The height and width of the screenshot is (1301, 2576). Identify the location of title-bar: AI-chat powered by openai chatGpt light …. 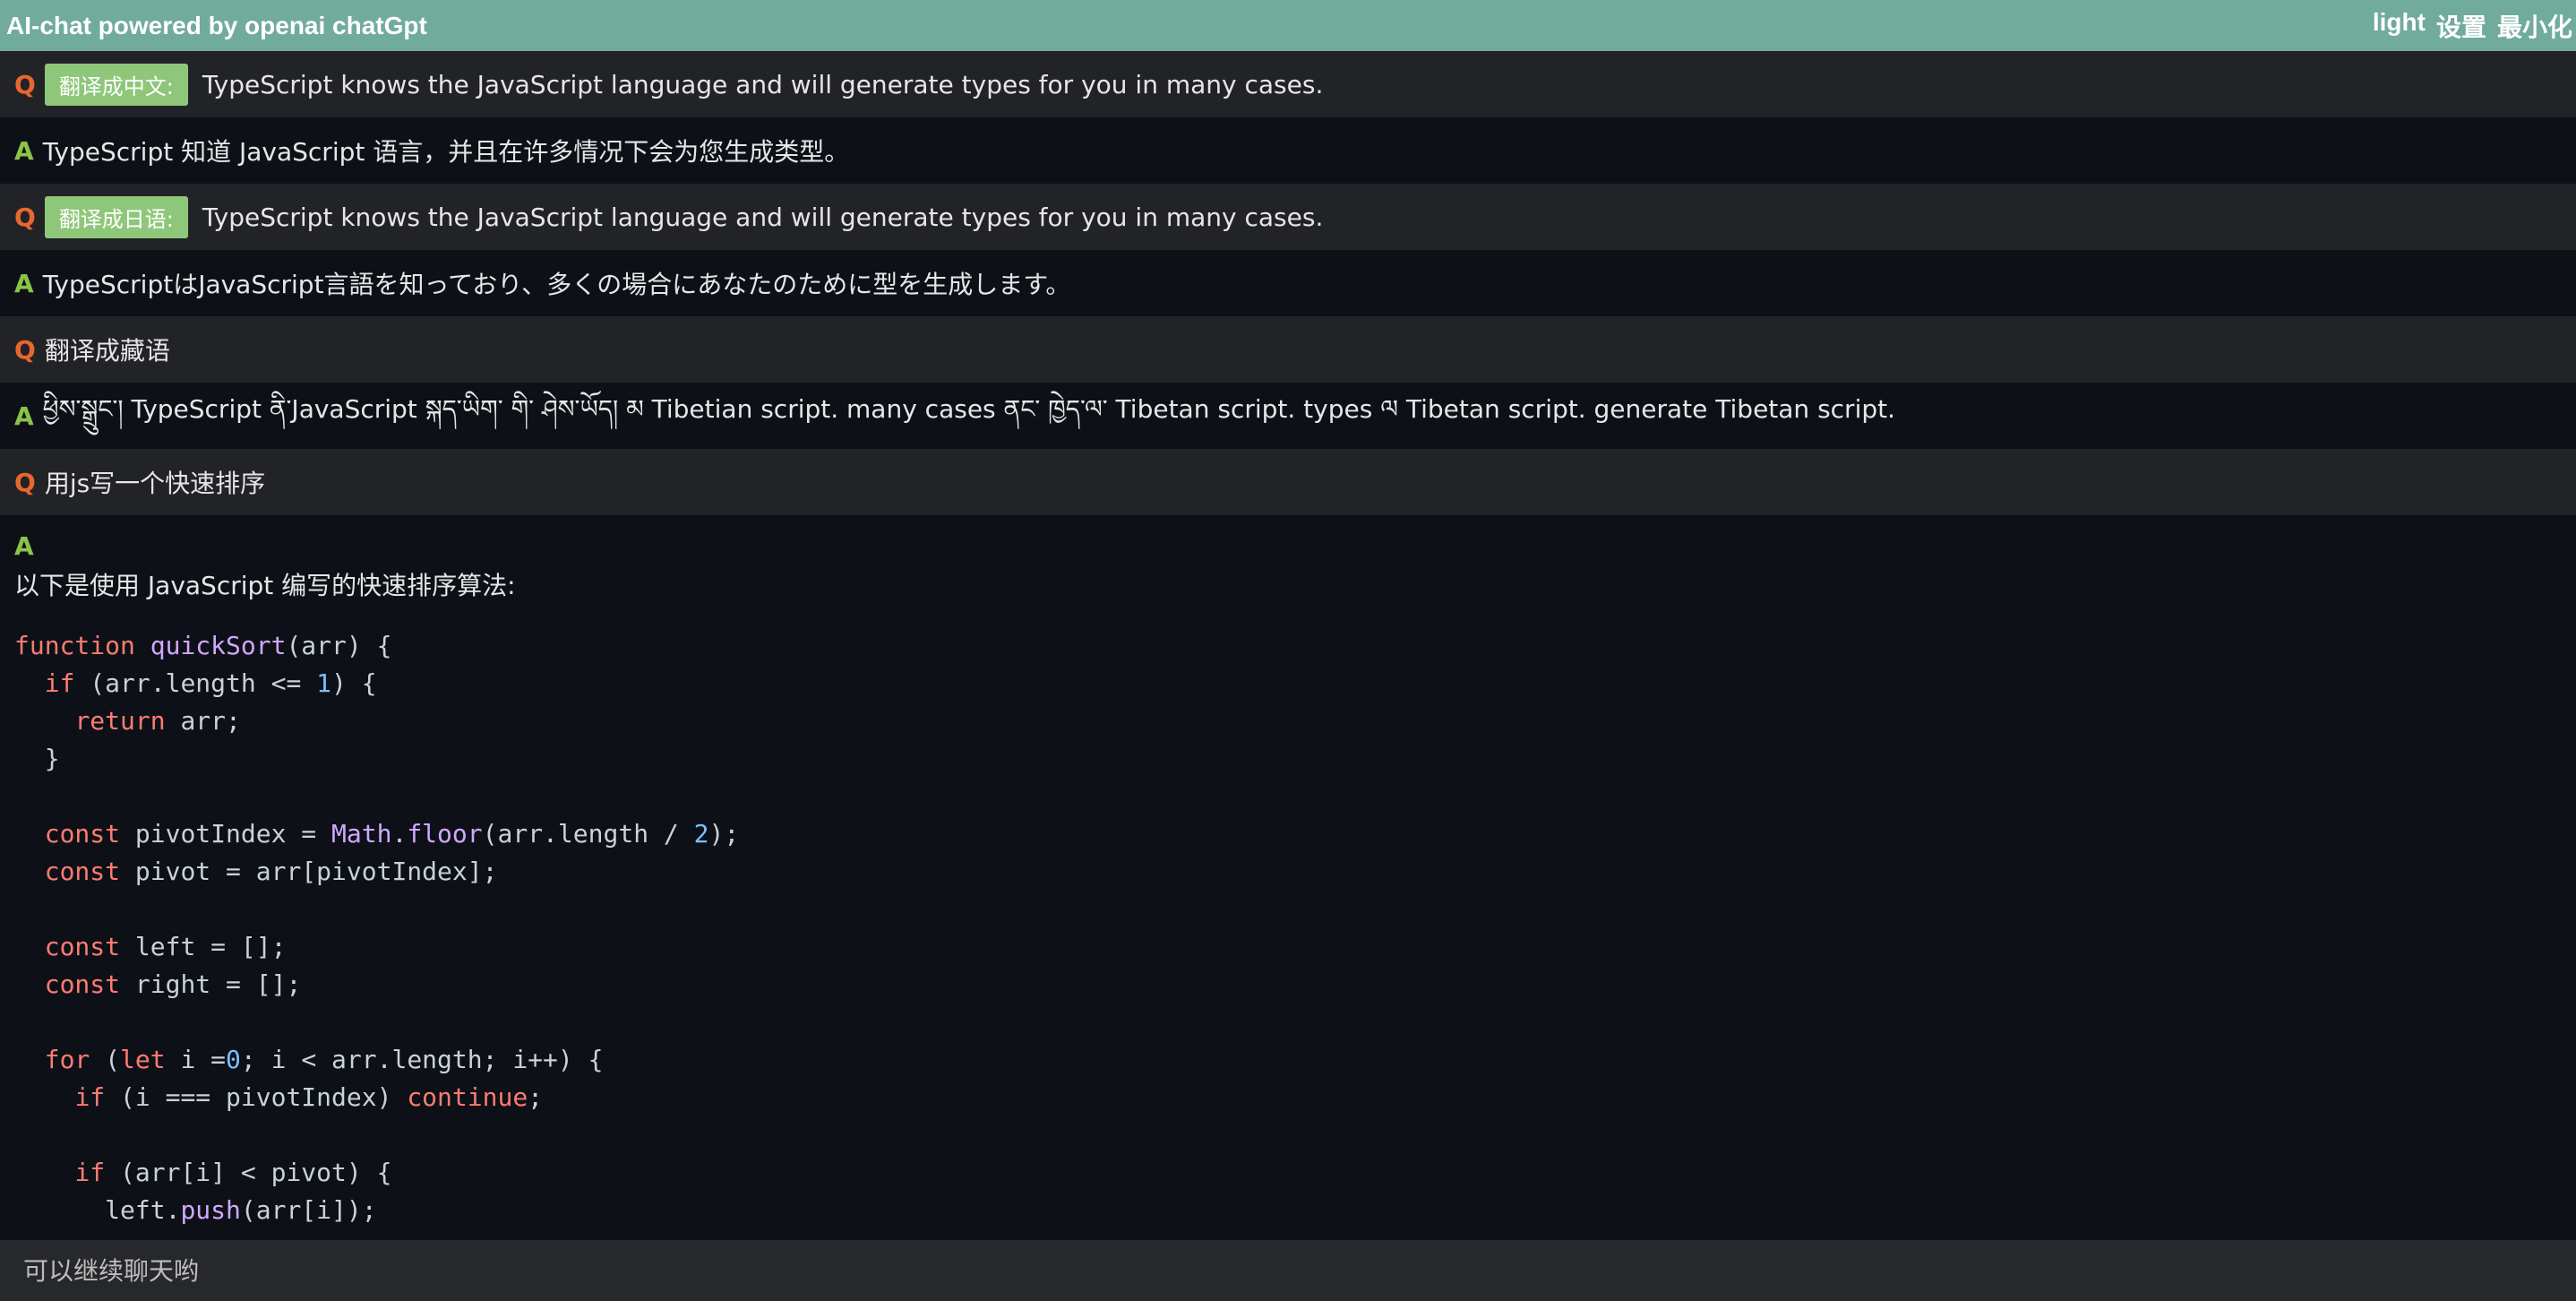
(1288, 25).